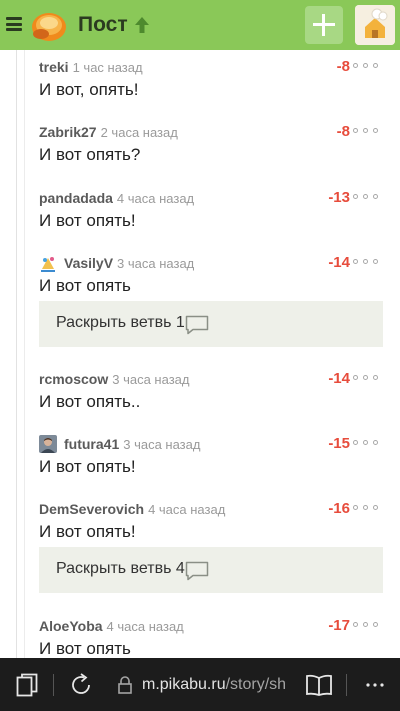 This screenshot has width=400, height=711. I want to click on reading-view-button, so click(319, 684).